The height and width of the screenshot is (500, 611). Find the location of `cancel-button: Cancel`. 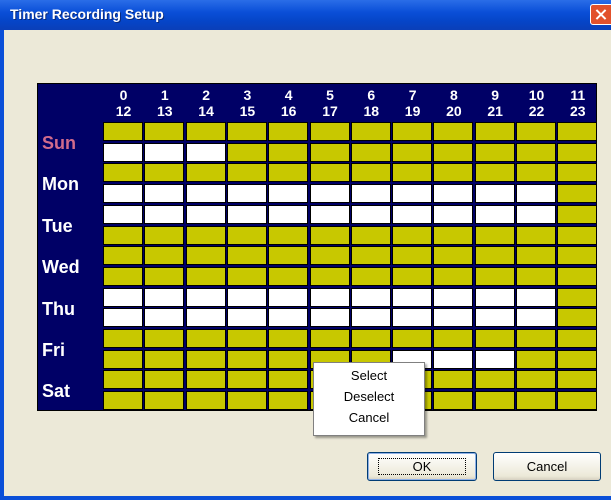

cancel-button: Cancel is located at coordinates (547, 466).